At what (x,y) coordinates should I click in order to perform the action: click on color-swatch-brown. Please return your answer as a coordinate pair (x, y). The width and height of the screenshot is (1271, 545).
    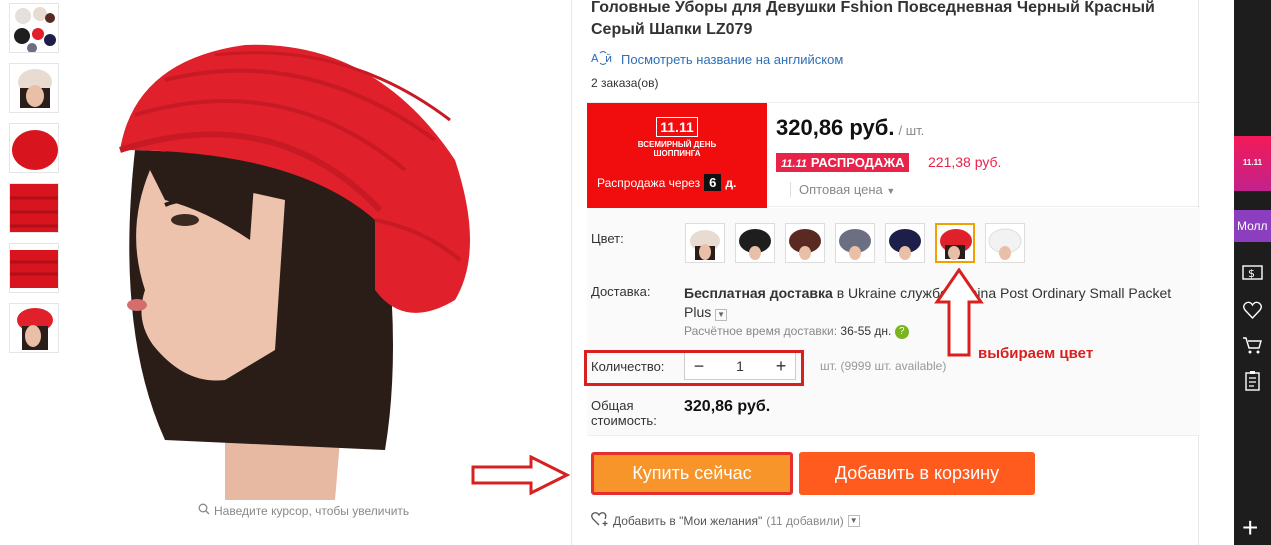
    Looking at the image, I should click on (805, 243).